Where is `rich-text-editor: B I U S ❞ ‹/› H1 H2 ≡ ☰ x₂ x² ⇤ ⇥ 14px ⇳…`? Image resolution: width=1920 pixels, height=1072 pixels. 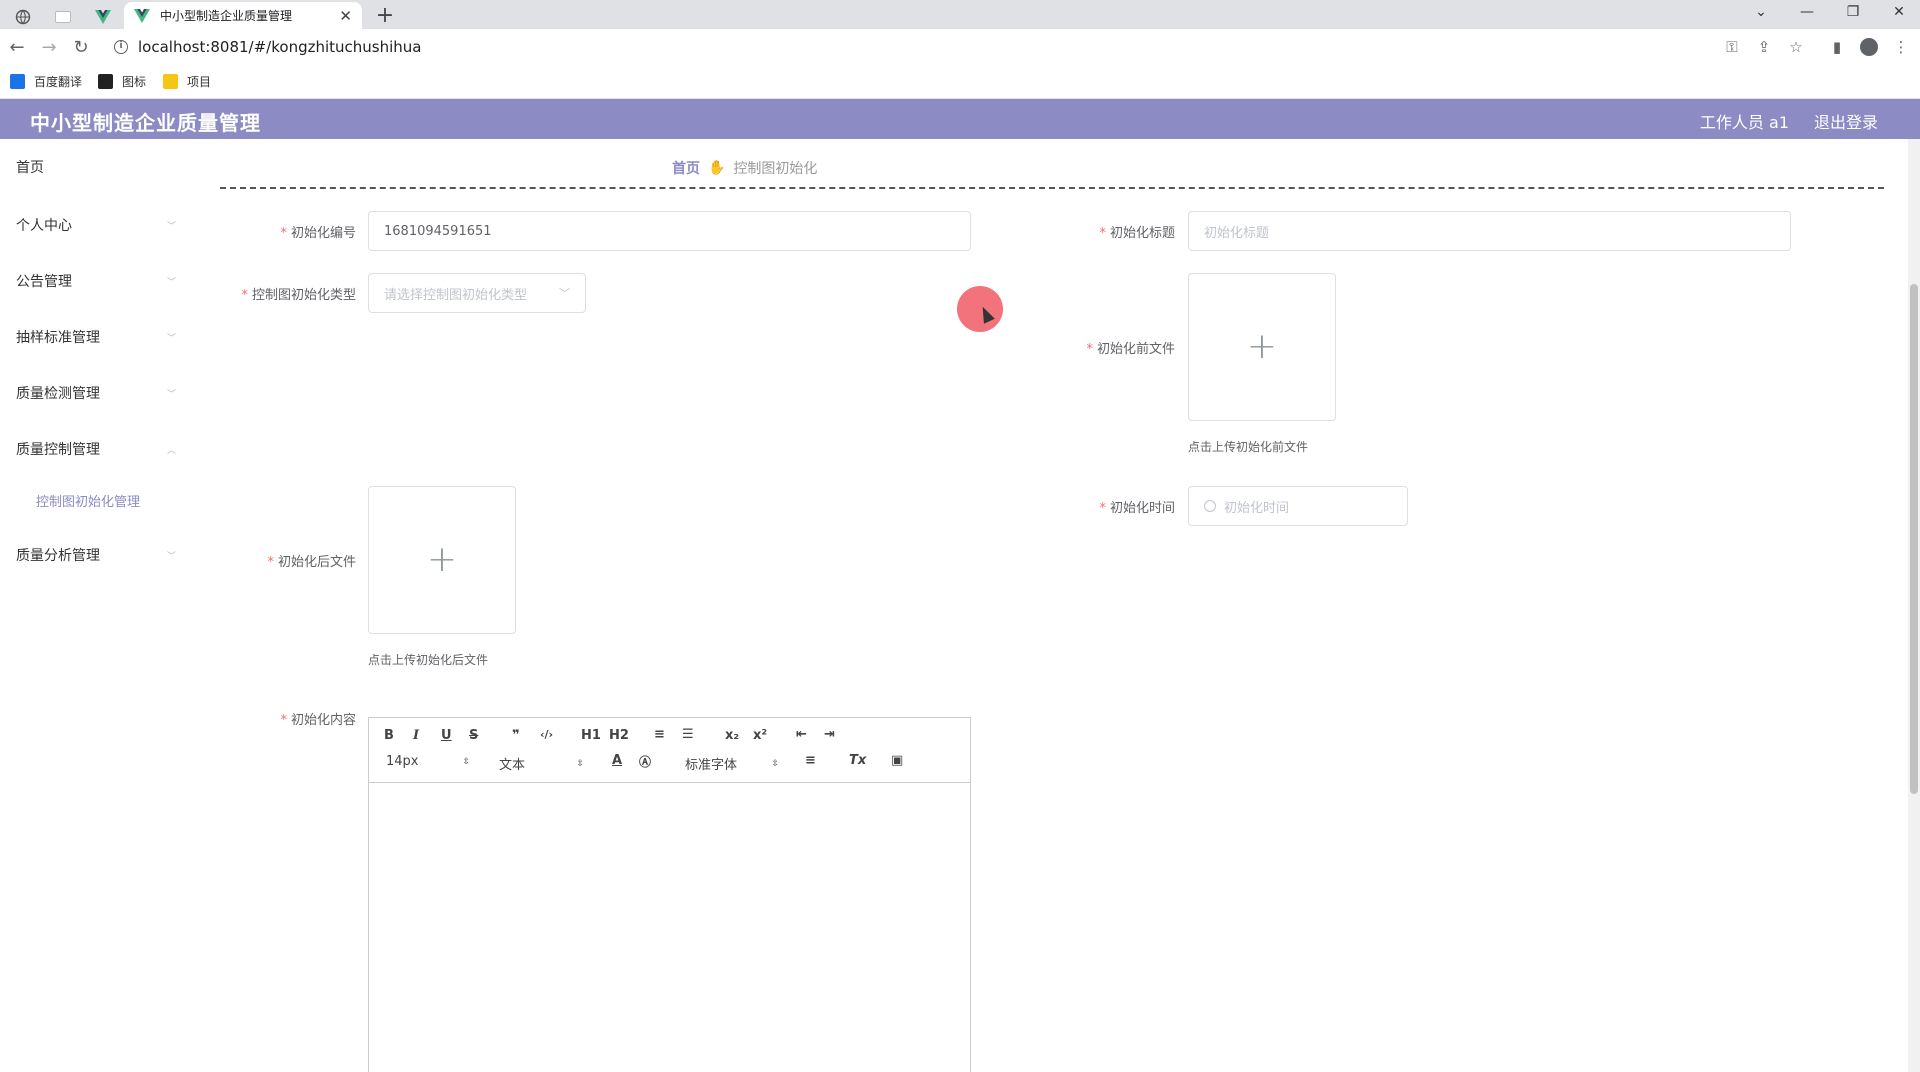 rich-text-editor: B I U S ❞ ‹/› H1 H2 ≡ ☰ x₂ x² ⇤ ⇥ 14px ⇳… is located at coordinates (669, 894).